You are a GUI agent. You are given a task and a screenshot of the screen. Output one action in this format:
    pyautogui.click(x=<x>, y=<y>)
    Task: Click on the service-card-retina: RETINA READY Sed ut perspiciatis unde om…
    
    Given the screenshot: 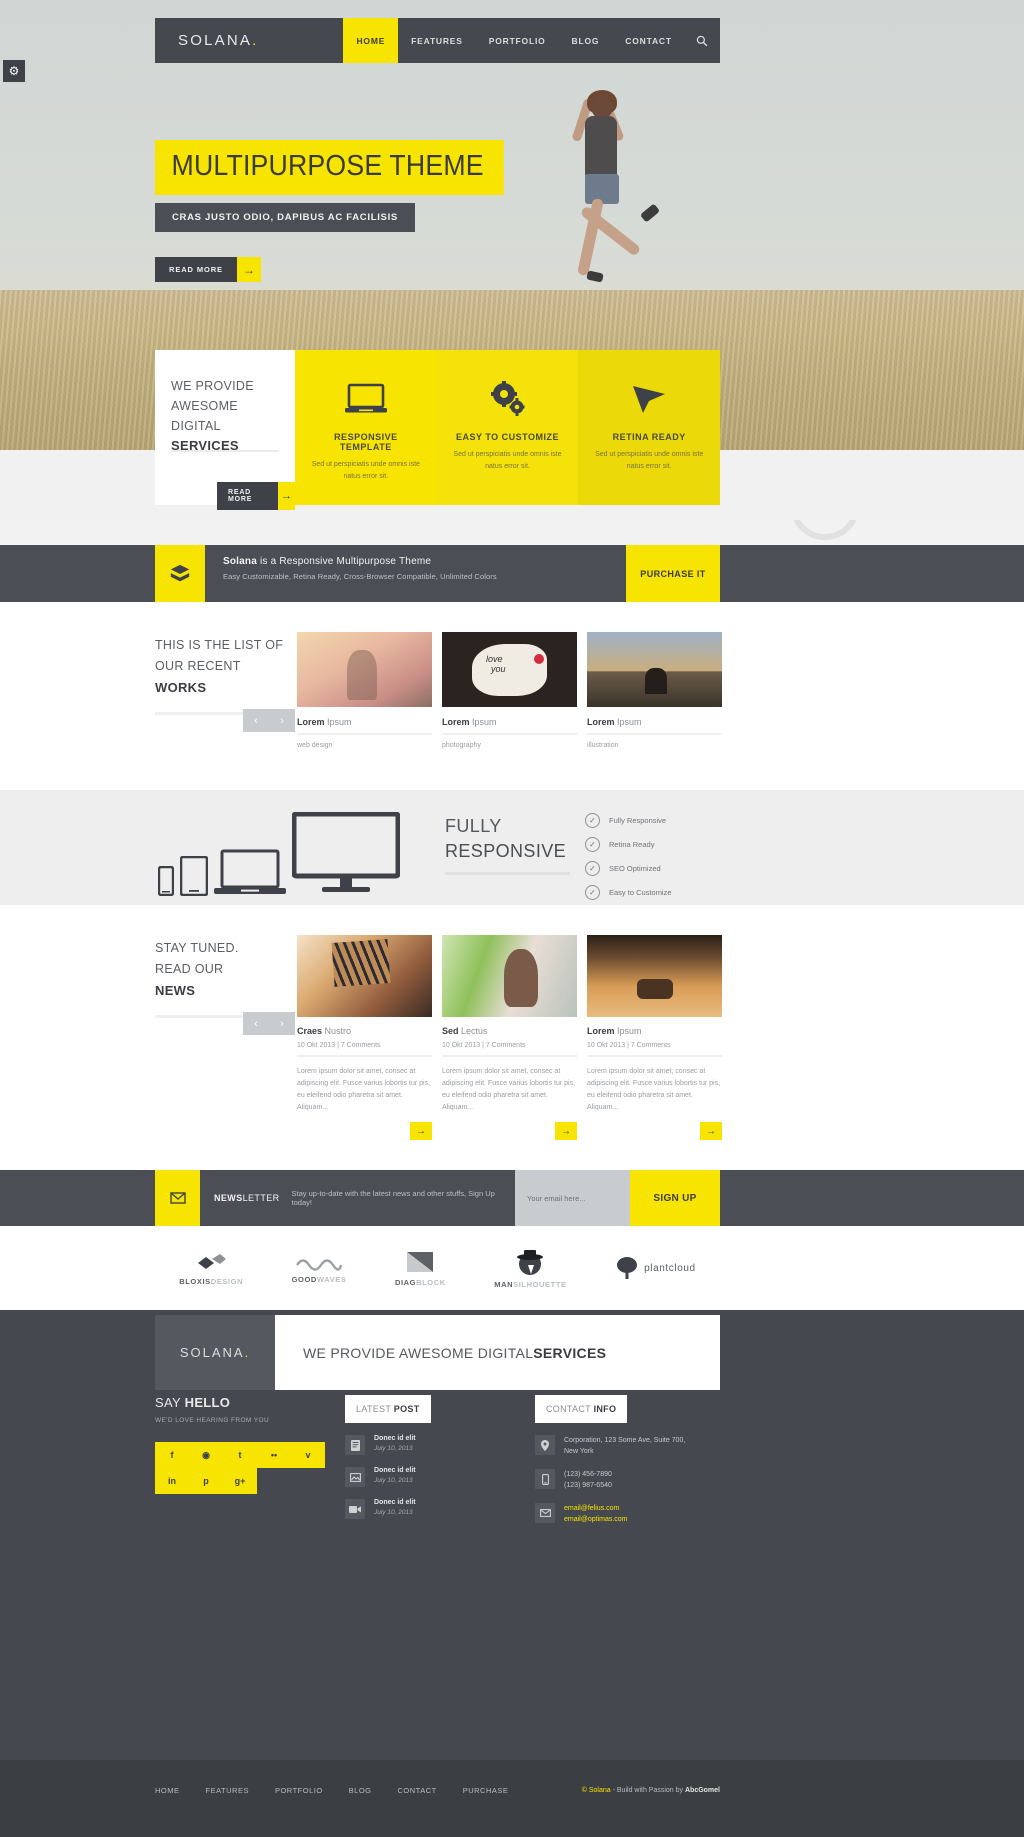 What is the action you would take?
    pyautogui.click(x=649, y=427)
    